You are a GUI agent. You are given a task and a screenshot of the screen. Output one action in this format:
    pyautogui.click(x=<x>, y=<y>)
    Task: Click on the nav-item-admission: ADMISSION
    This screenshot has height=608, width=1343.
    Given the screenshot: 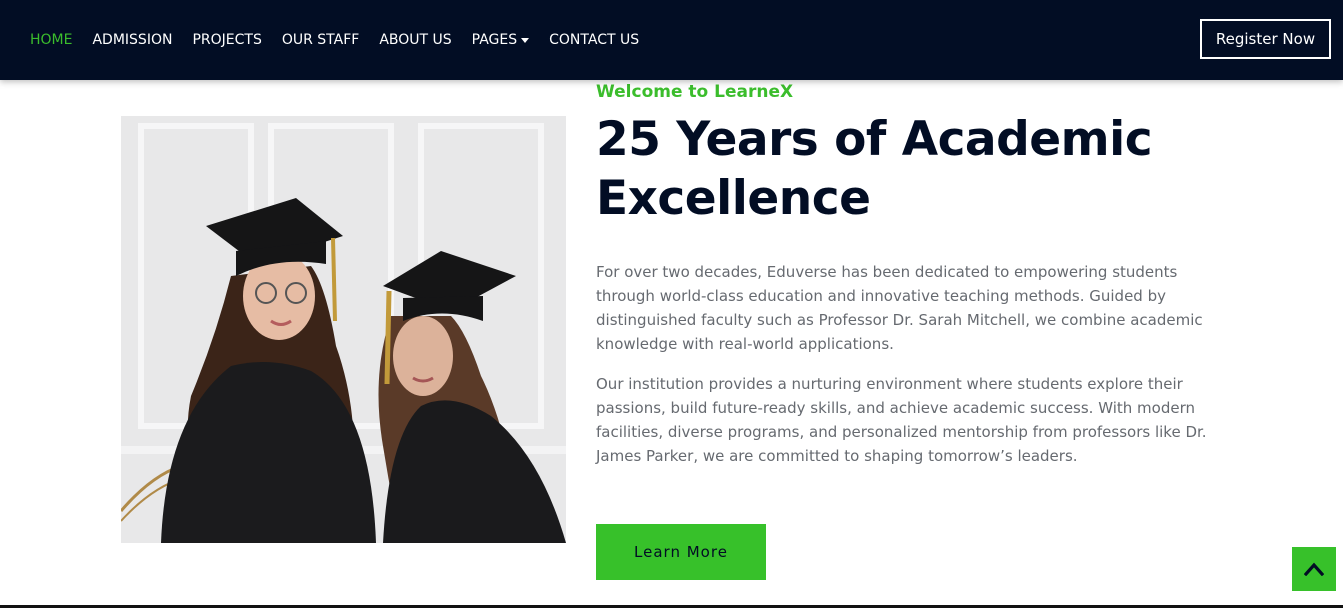 What is the action you would take?
    pyautogui.click(x=132, y=40)
    